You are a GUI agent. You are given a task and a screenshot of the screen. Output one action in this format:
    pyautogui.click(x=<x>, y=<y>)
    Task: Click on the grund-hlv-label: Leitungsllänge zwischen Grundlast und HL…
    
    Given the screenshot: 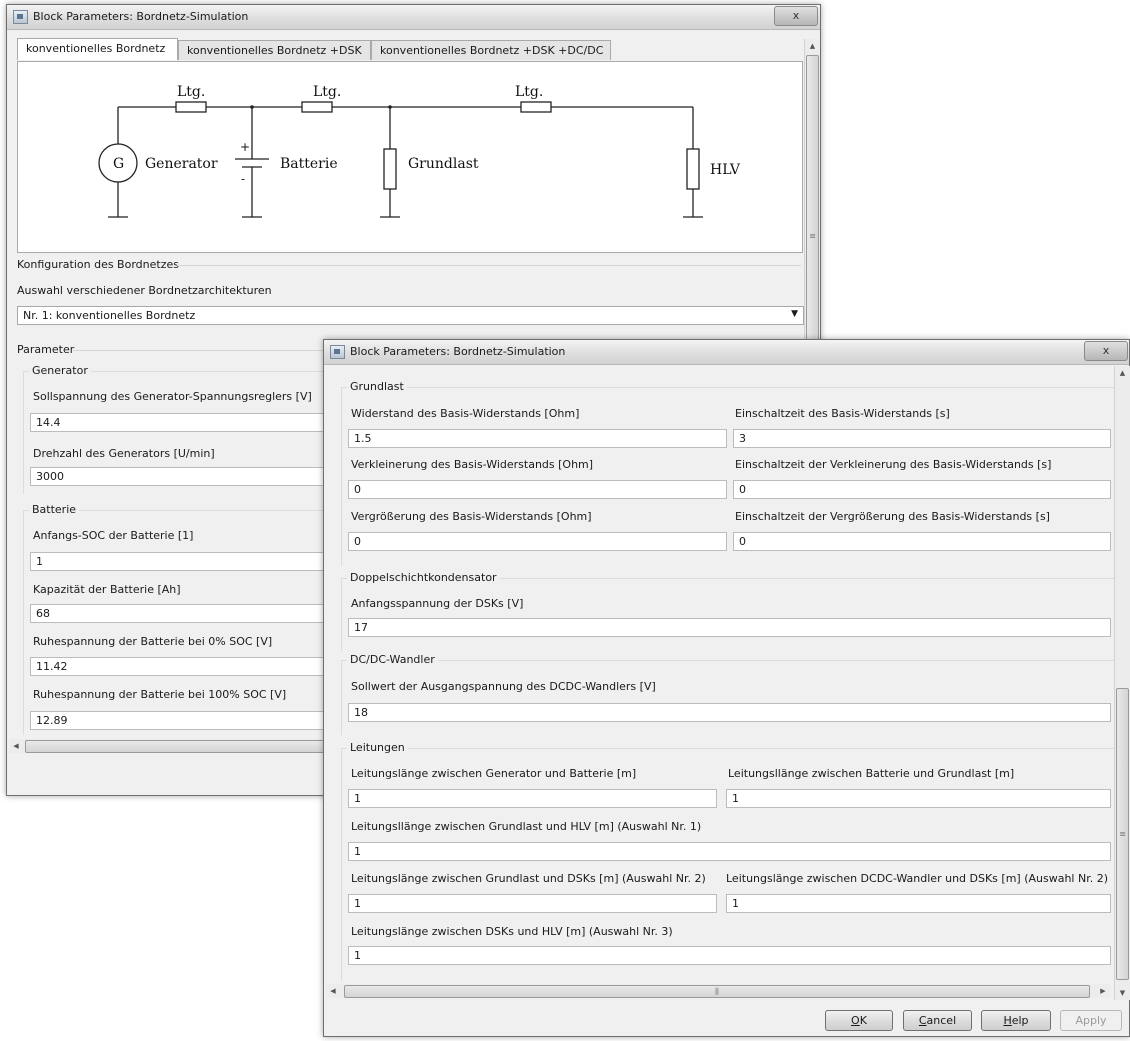 What is the action you would take?
    pyautogui.click(x=526, y=826)
    